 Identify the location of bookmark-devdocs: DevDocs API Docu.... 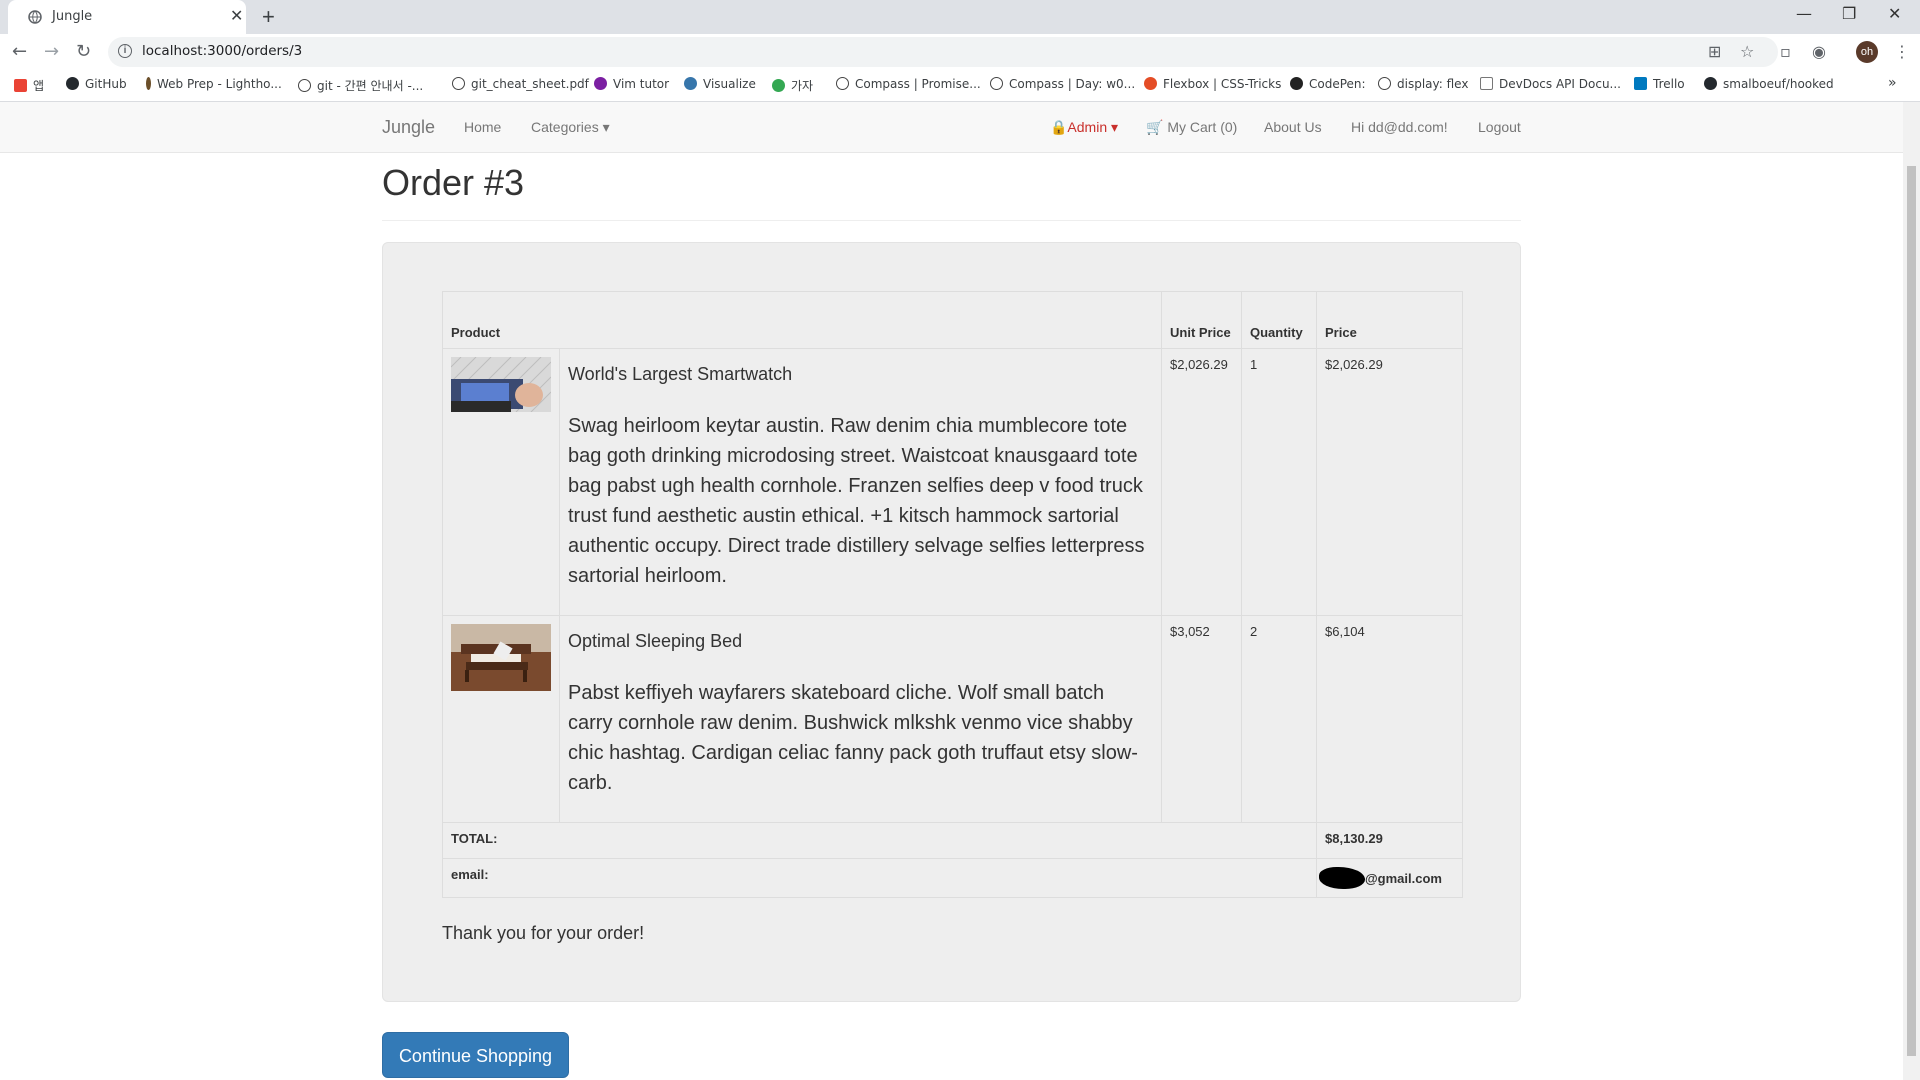
(1550, 84).